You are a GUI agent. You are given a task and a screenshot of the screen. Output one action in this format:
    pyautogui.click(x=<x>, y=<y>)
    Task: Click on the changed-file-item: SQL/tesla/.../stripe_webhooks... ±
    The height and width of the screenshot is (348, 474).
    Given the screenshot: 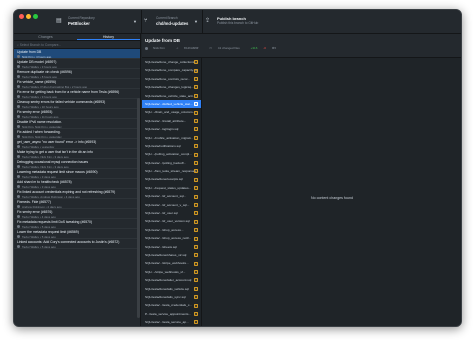 What is the action you would take?
    pyautogui.click(x=171, y=263)
    